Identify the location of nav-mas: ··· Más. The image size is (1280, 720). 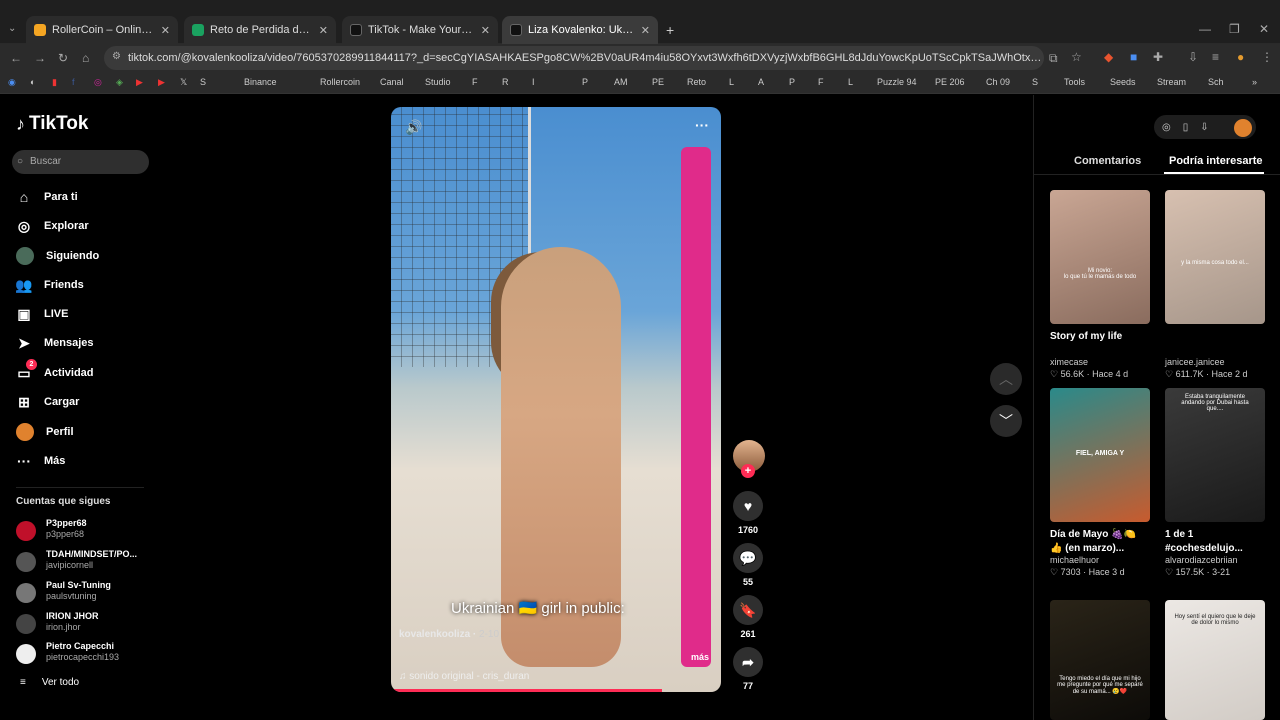
(81, 461).